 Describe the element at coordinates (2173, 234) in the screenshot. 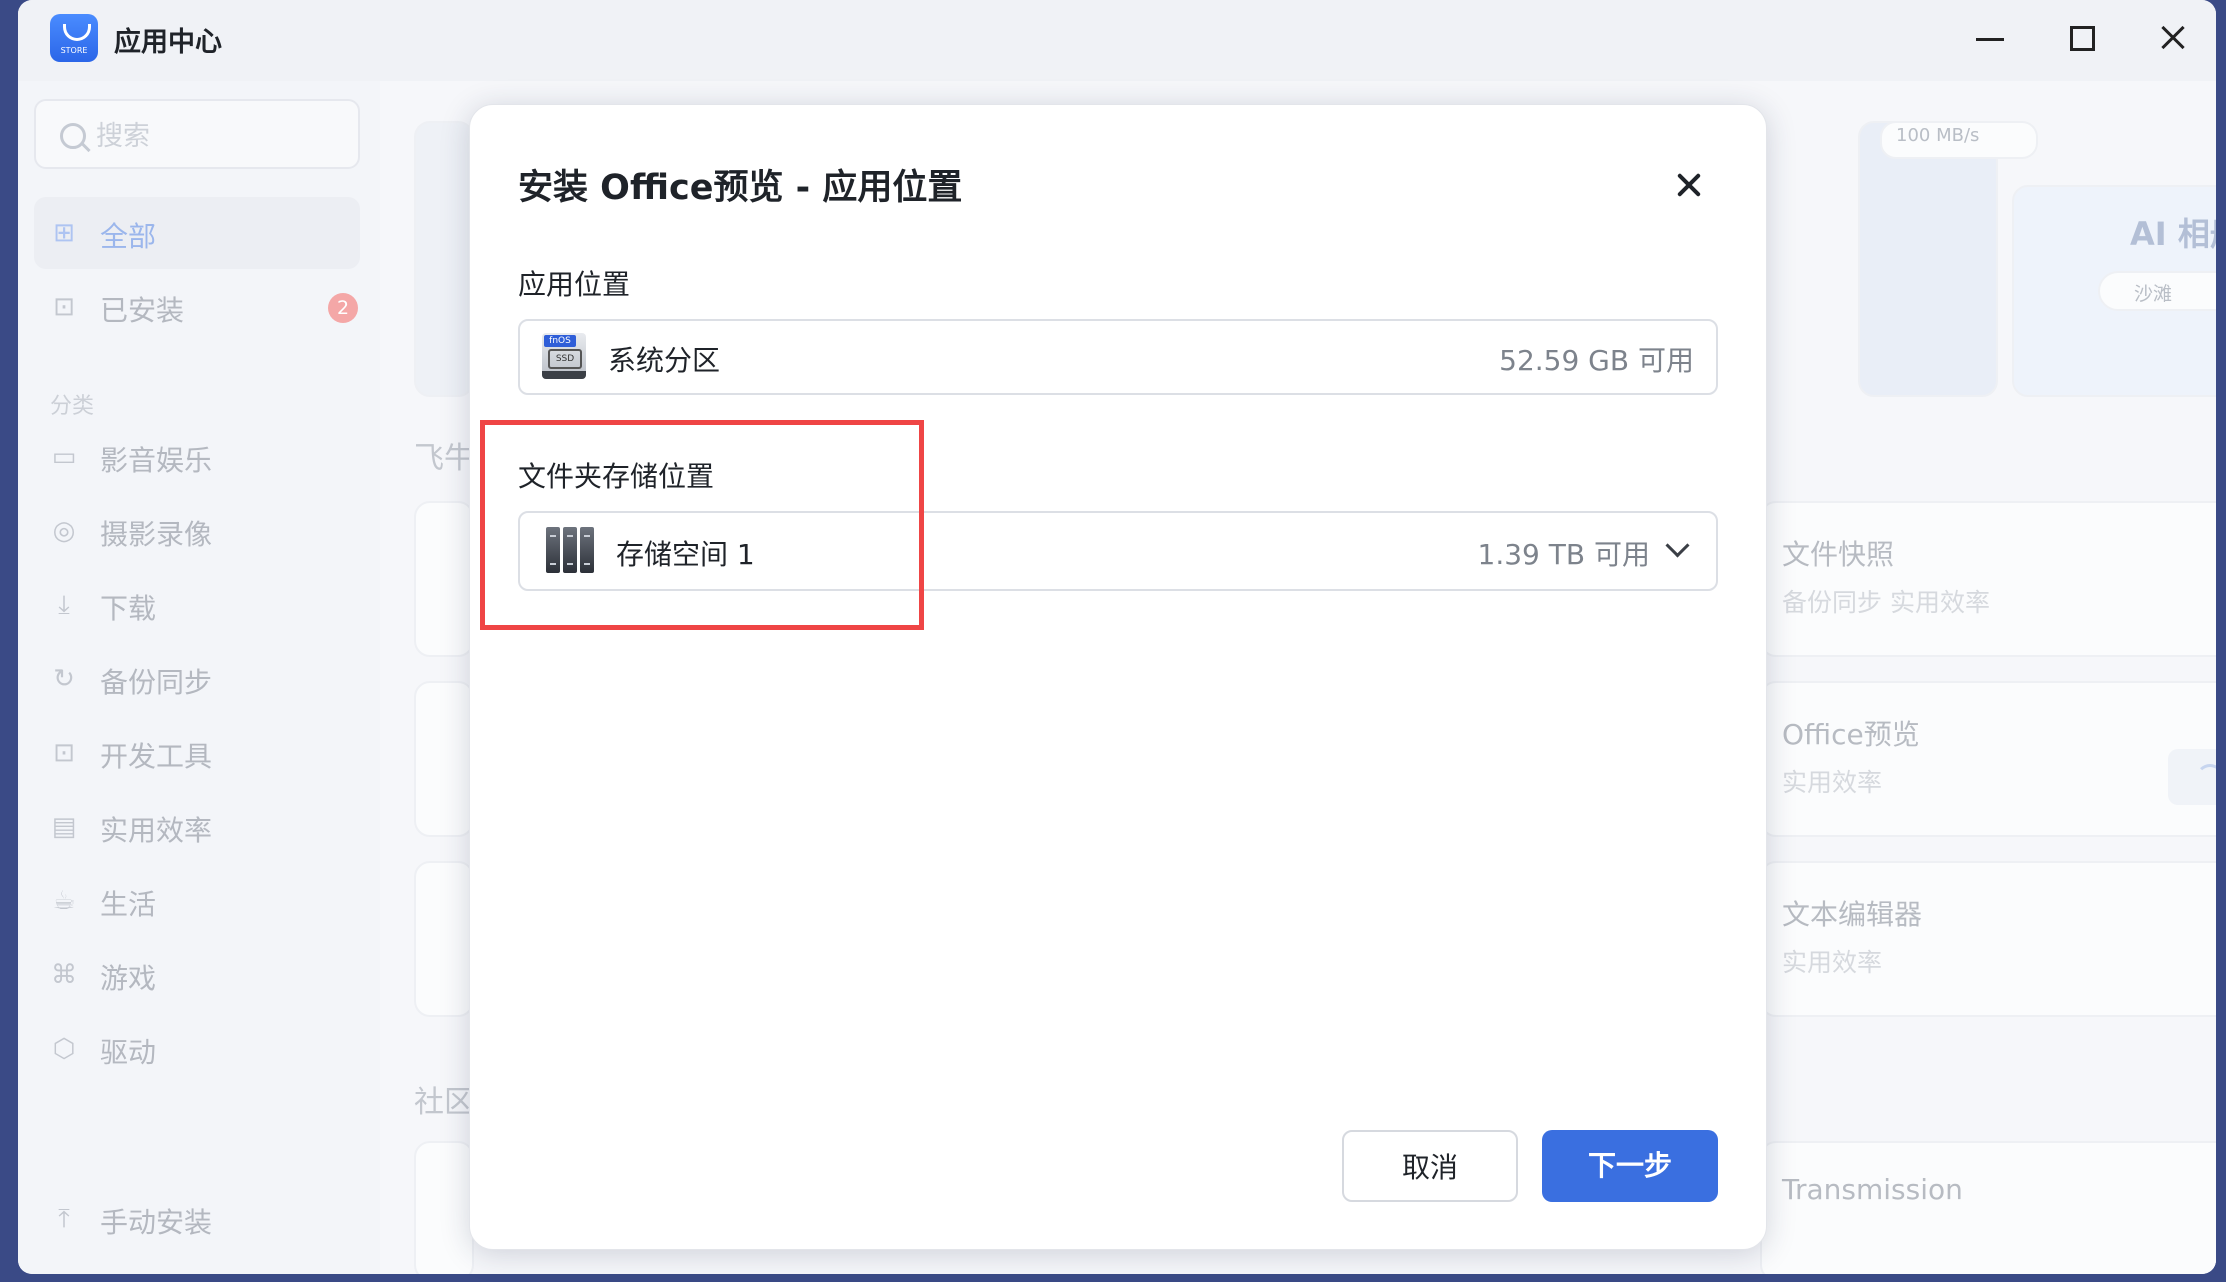

I see `ai-album-title: AI 相册` at that location.